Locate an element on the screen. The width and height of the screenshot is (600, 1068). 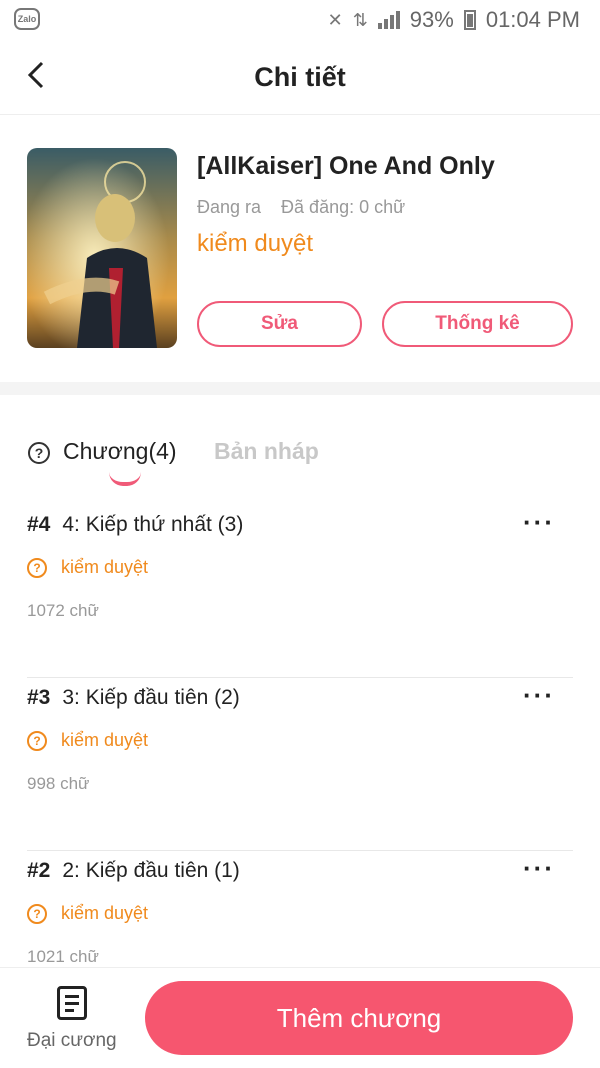
add-chapter-button: Thêm chương is located at coordinates (359, 1018).